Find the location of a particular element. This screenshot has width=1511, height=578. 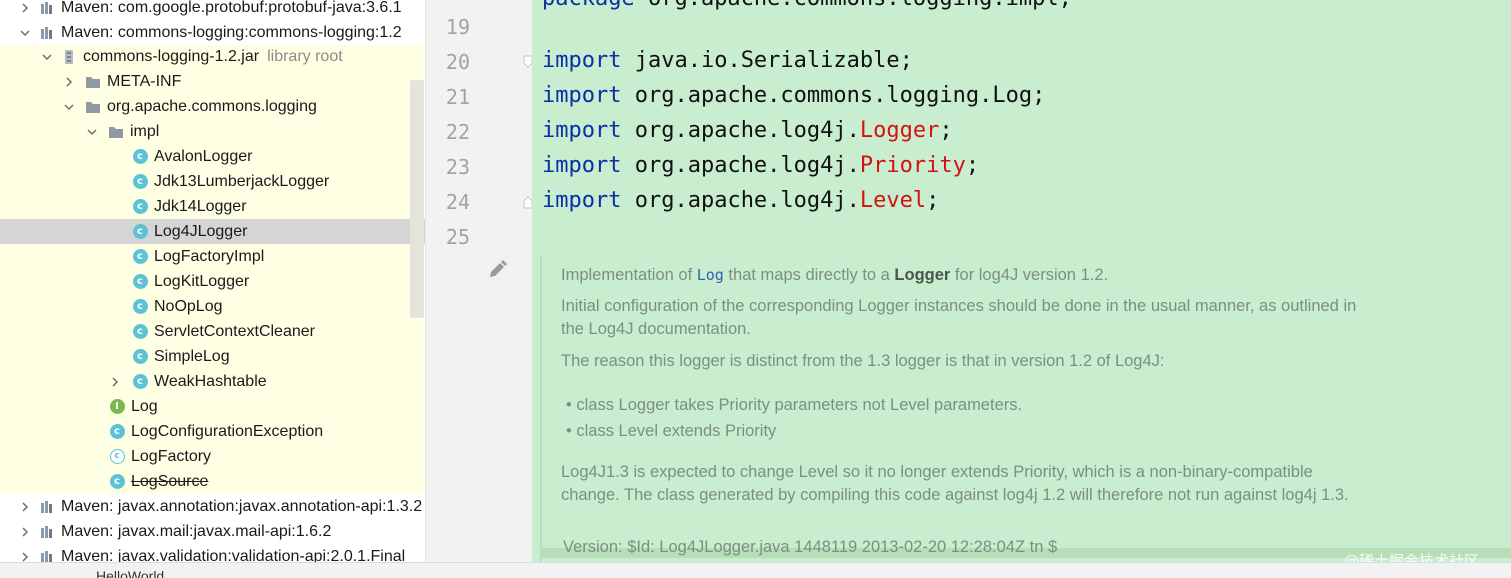

code-line: import org.apache.log4j.Logger; is located at coordinates (747, 130).